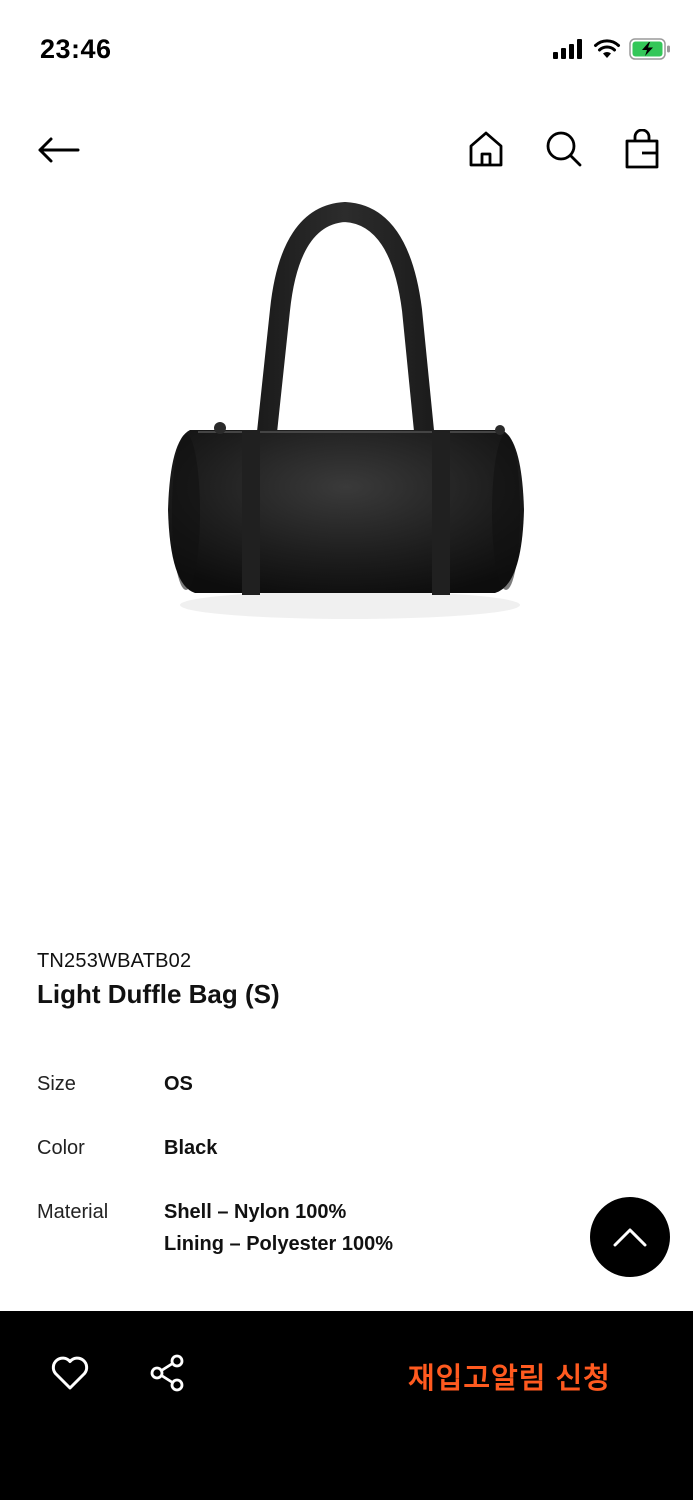 The height and width of the screenshot is (1500, 693). I want to click on signal-icon, so click(567, 49).